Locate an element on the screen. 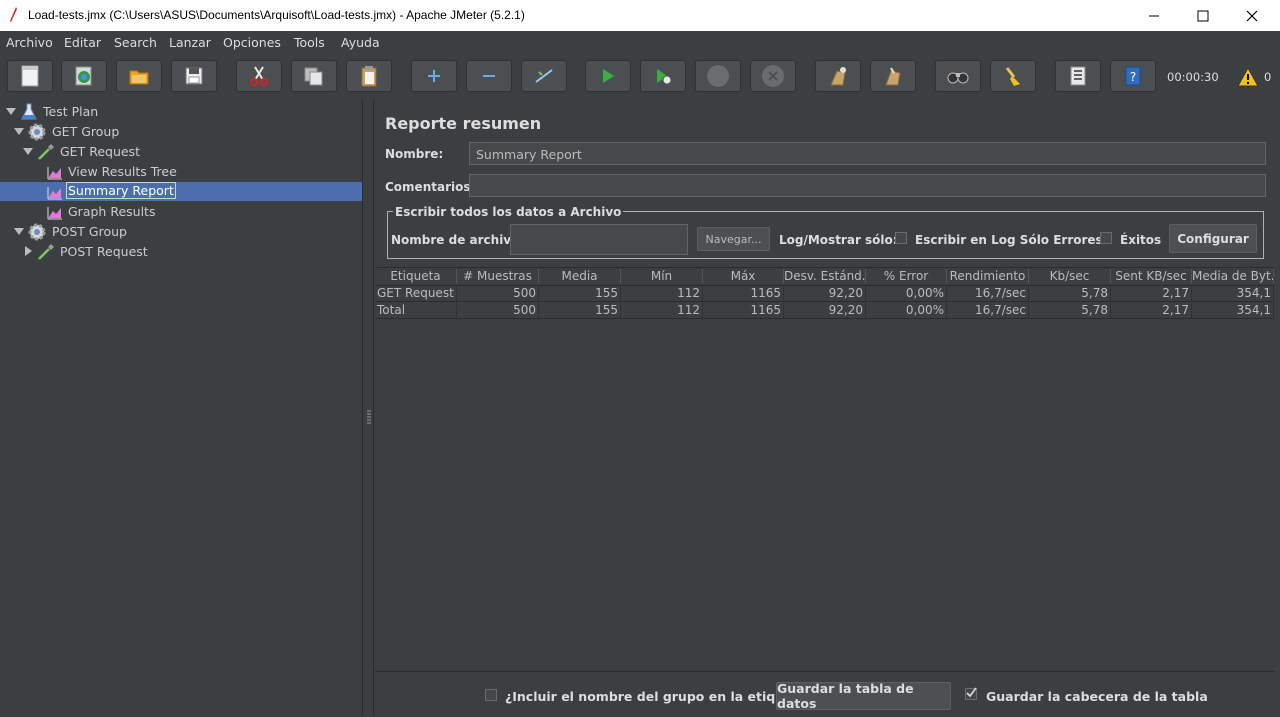 This screenshot has width=1280, height=717. tree-node-label: POST Request is located at coordinates (104, 251).